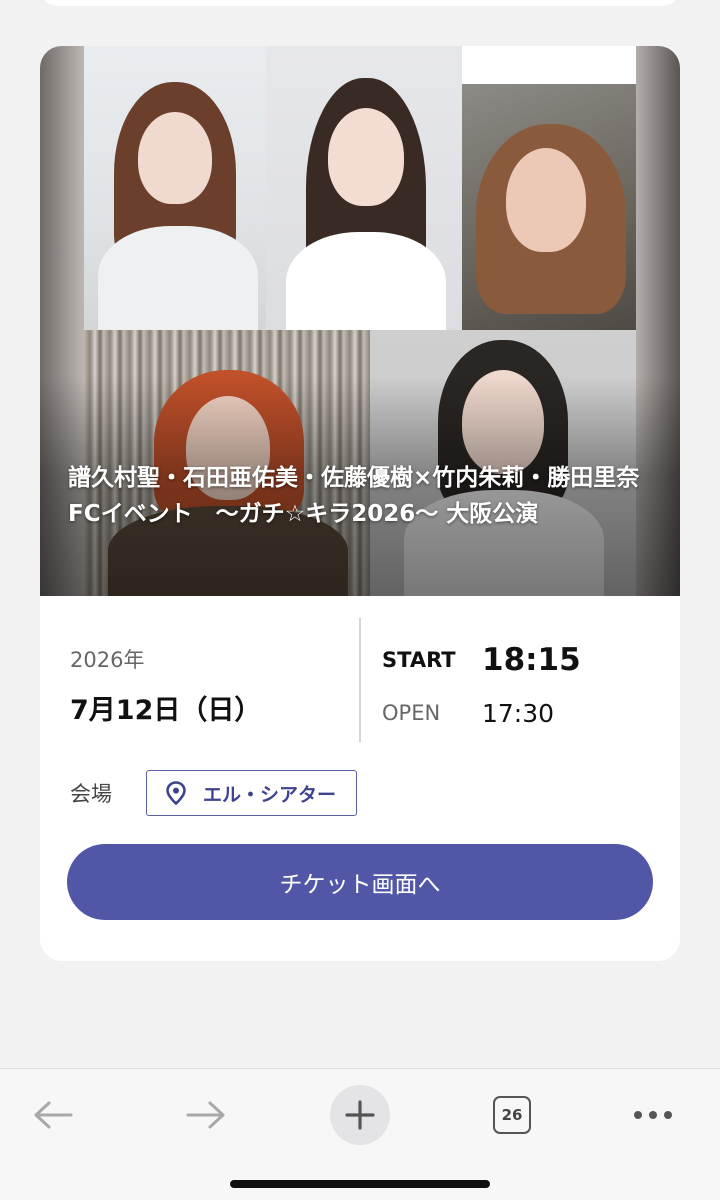 This screenshot has width=720, height=1200. I want to click on start-label: START, so click(419, 660).